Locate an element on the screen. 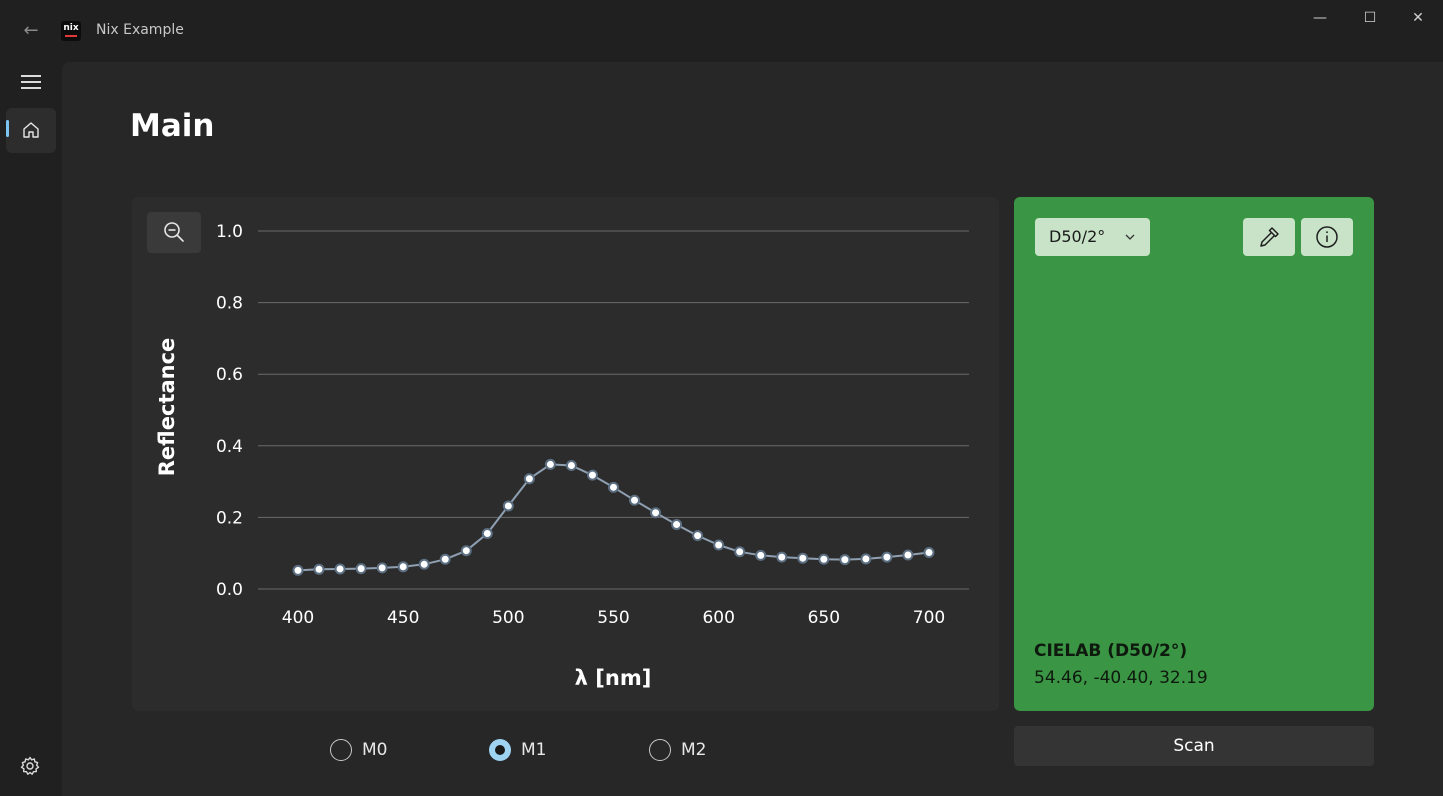 Image resolution: width=1443 pixels, height=796 pixels. hamburger-menu-icon is located at coordinates (31, 82).